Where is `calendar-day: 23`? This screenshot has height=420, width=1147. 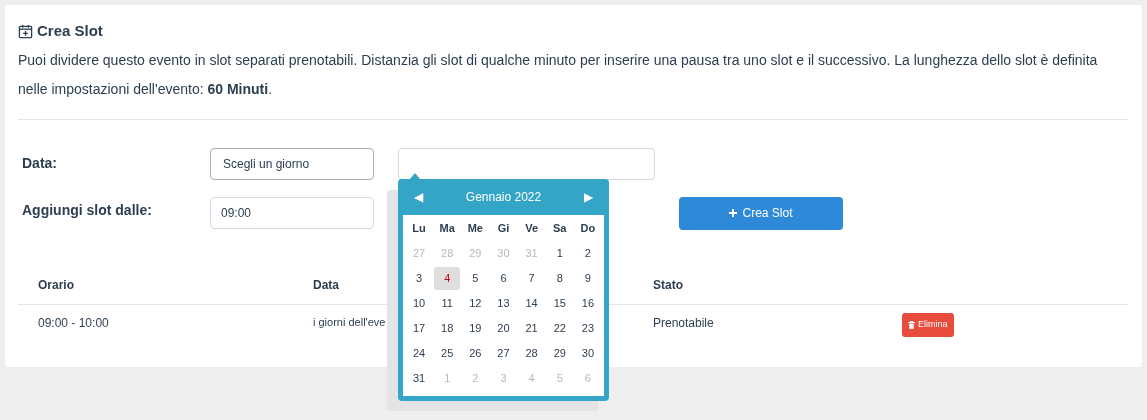 calendar-day: 23 is located at coordinates (587, 328).